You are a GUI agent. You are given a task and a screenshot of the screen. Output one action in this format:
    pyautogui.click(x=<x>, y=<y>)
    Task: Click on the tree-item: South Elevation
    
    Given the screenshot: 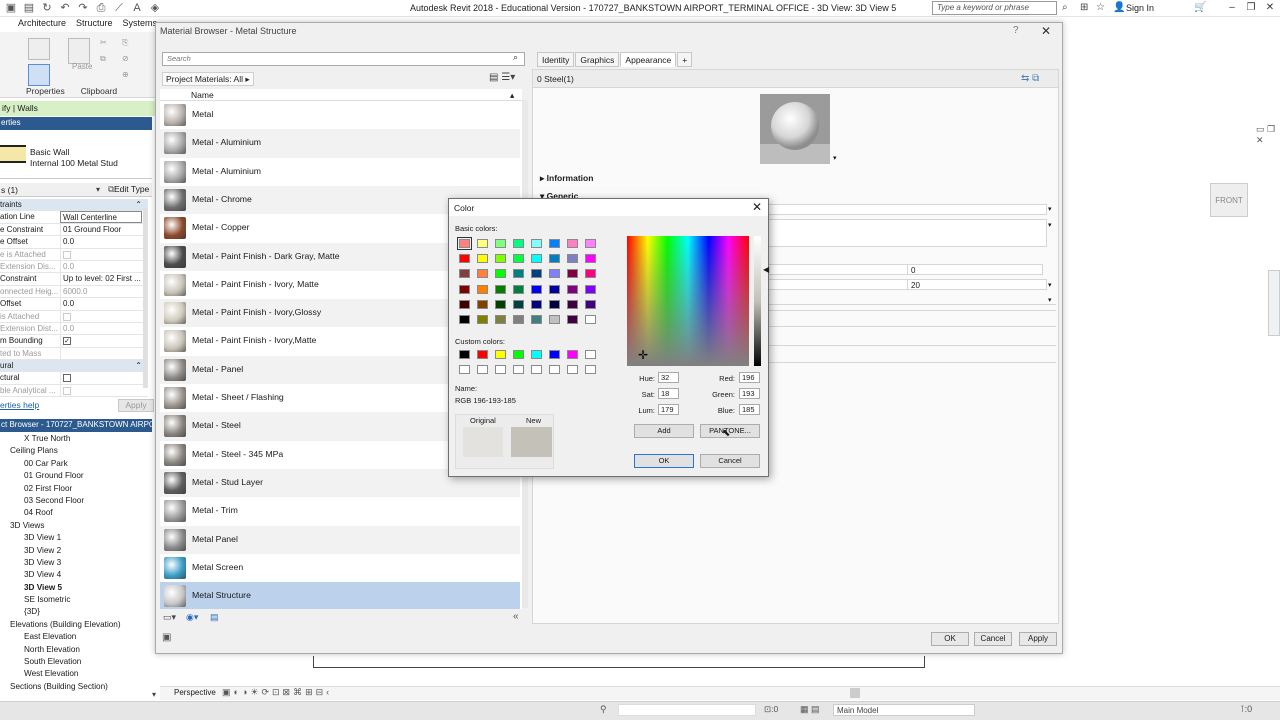 What is the action you would take?
    pyautogui.click(x=76, y=662)
    